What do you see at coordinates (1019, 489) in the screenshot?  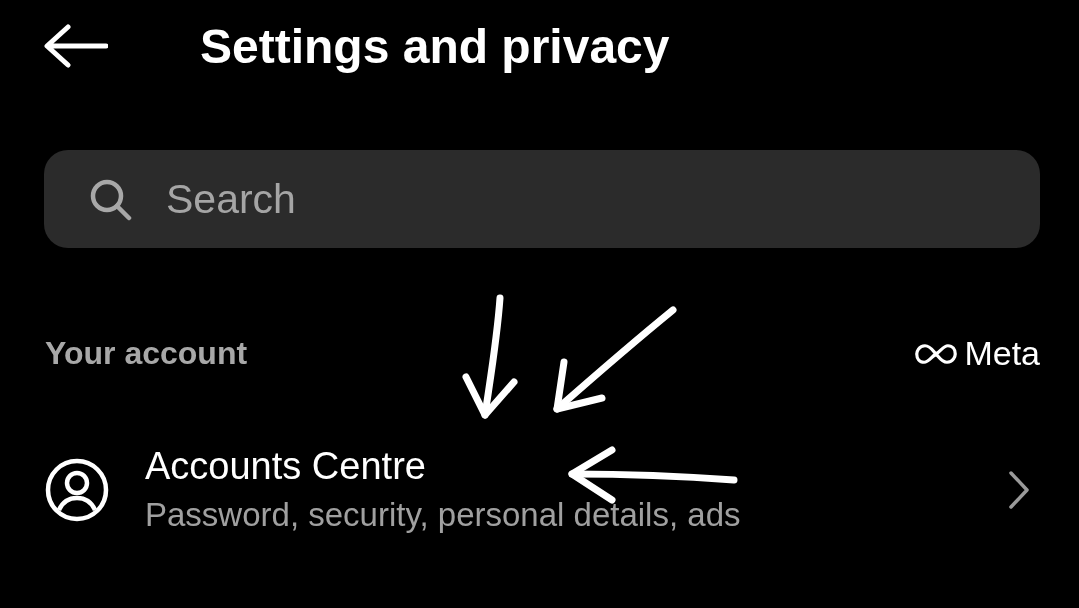 I see `chevron-right-icon` at bounding box center [1019, 489].